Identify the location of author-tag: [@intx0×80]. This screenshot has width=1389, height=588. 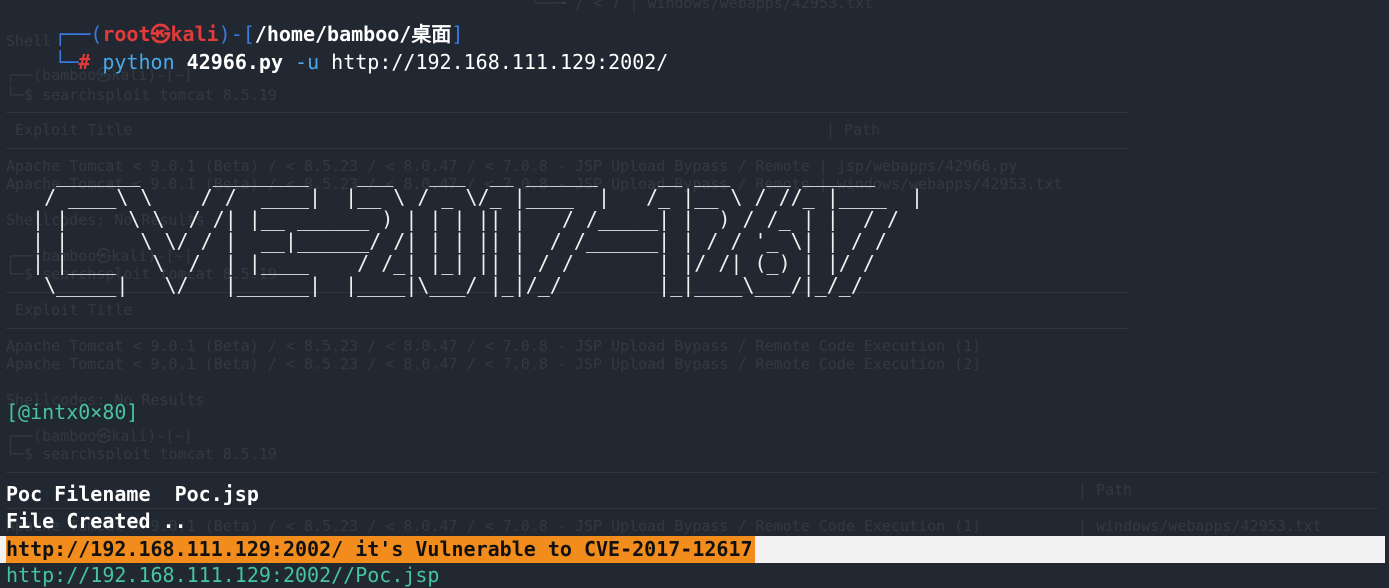
(72, 412).